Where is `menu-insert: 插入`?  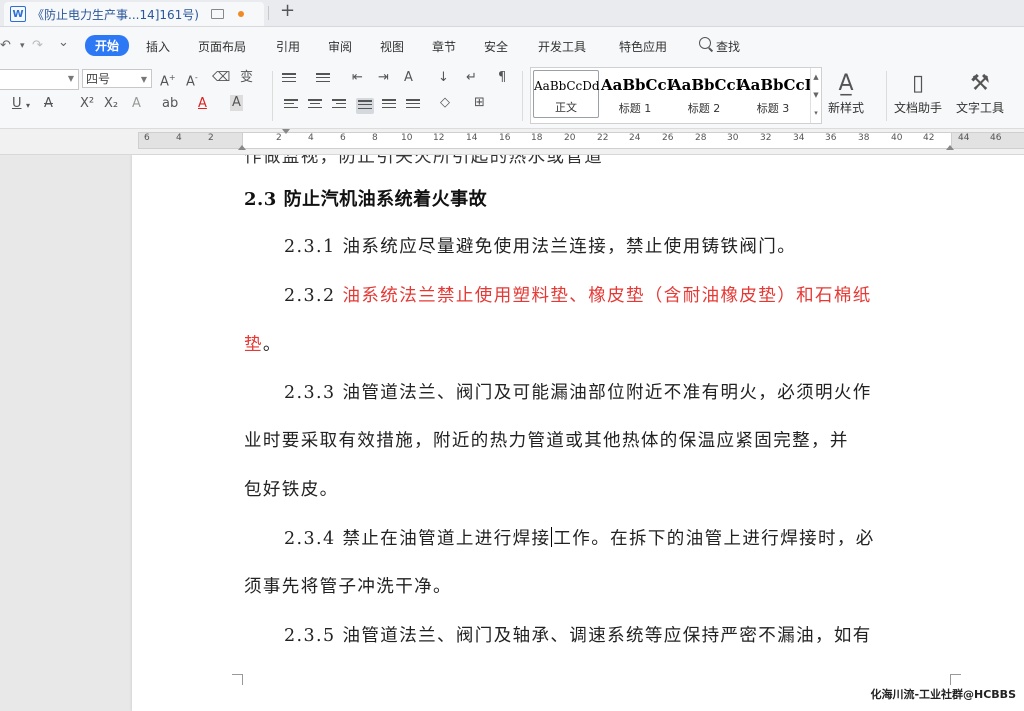
menu-insert: 插入 is located at coordinates (158, 46).